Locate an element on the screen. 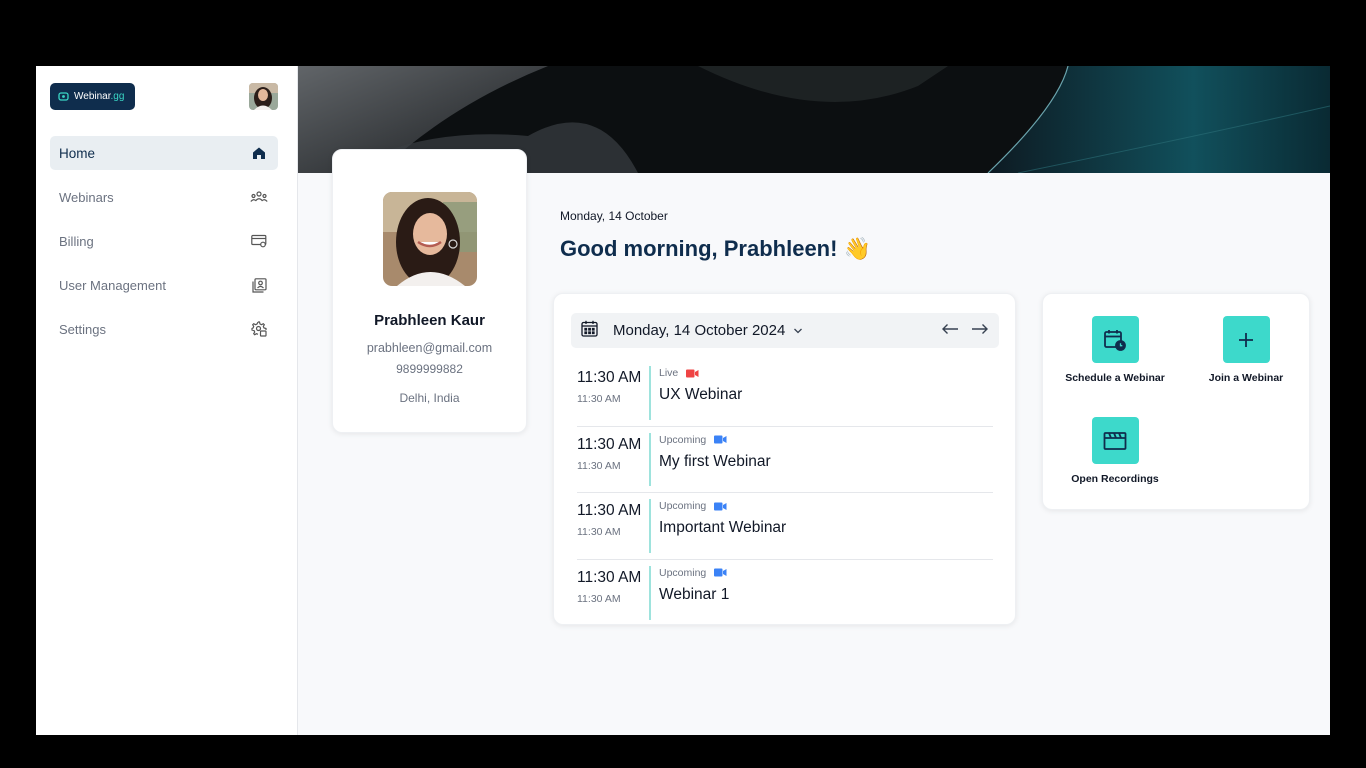 The height and width of the screenshot is (768, 1366). plus-icon is located at coordinates (1246, 339).